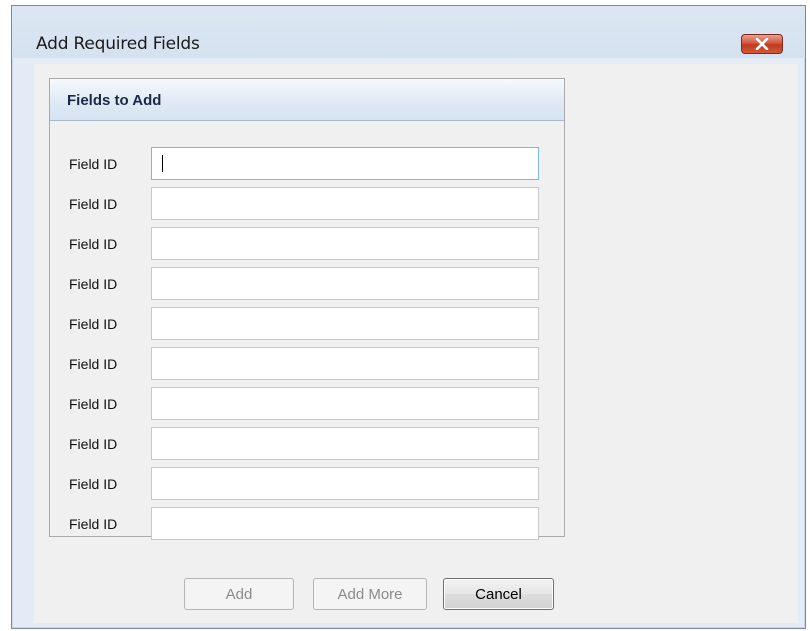 The width and height of the screenshot is (810, 631). Describe the element at coordinates (307, 100) in the screenshot. I see `group-header: Fields to Add` at that location.